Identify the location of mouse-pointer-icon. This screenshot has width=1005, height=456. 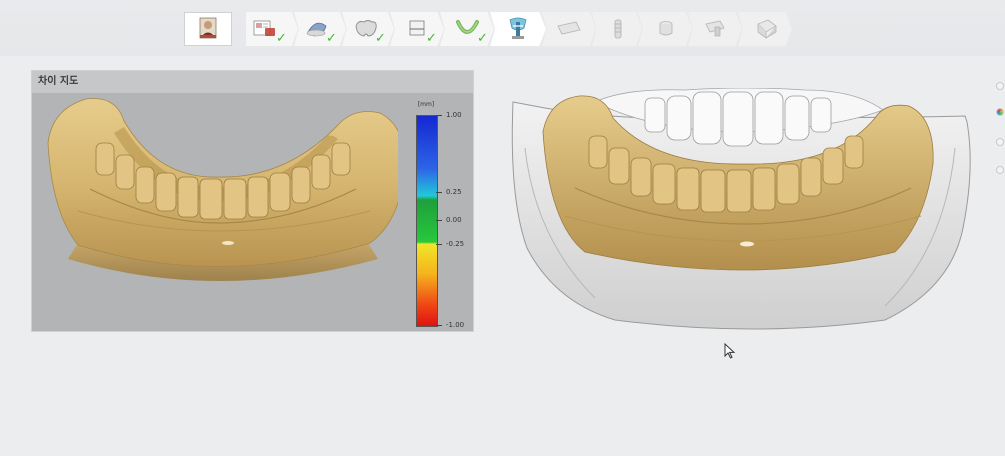
(730, 351).